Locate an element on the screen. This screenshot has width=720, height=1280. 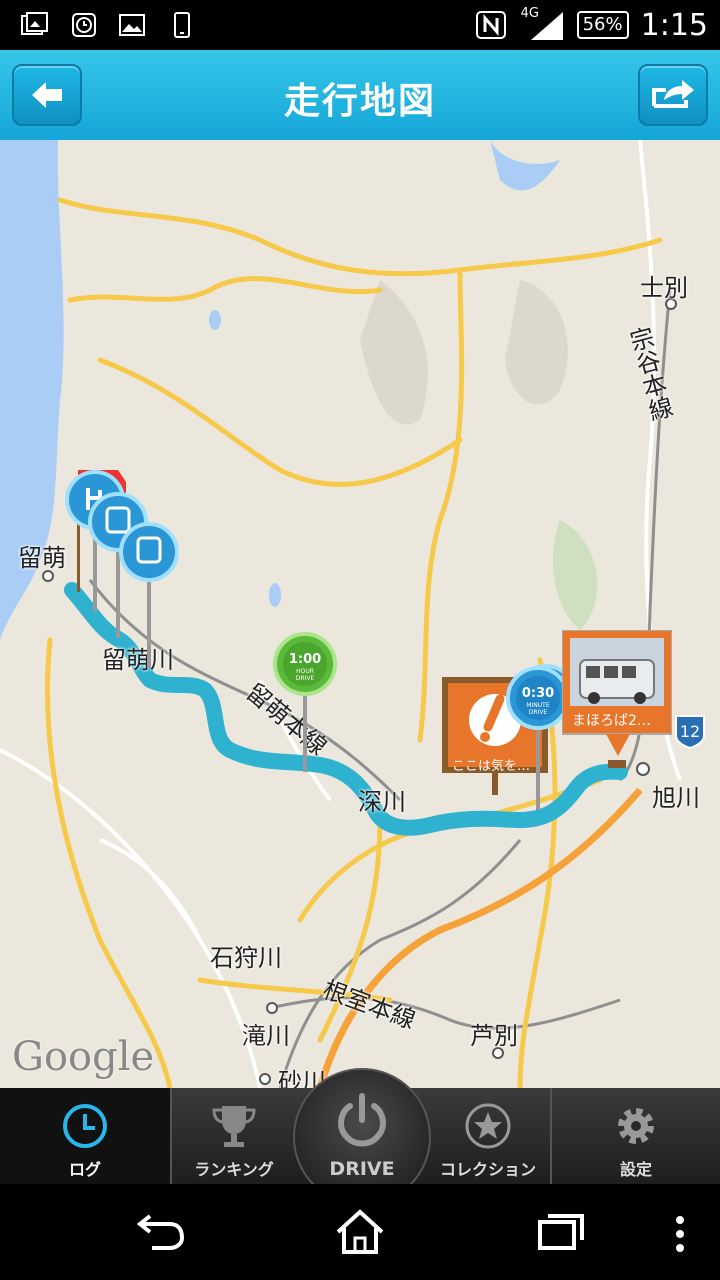
back-nav-button is located at coordinates (161, 1232).